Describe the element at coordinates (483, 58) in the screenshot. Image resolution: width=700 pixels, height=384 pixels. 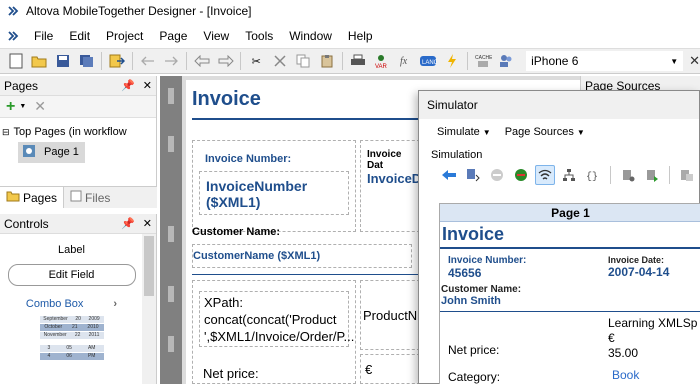
I see `svg-text: CACHE` at that location.